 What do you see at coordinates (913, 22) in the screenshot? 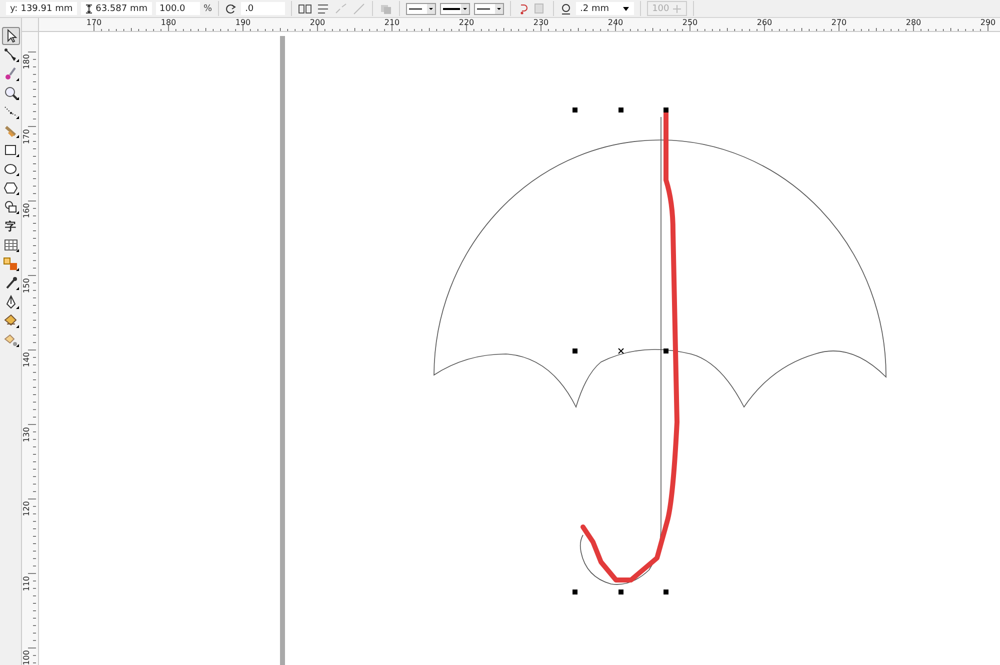
I see `ruler-label: 280` at bounding box center [913, 22].